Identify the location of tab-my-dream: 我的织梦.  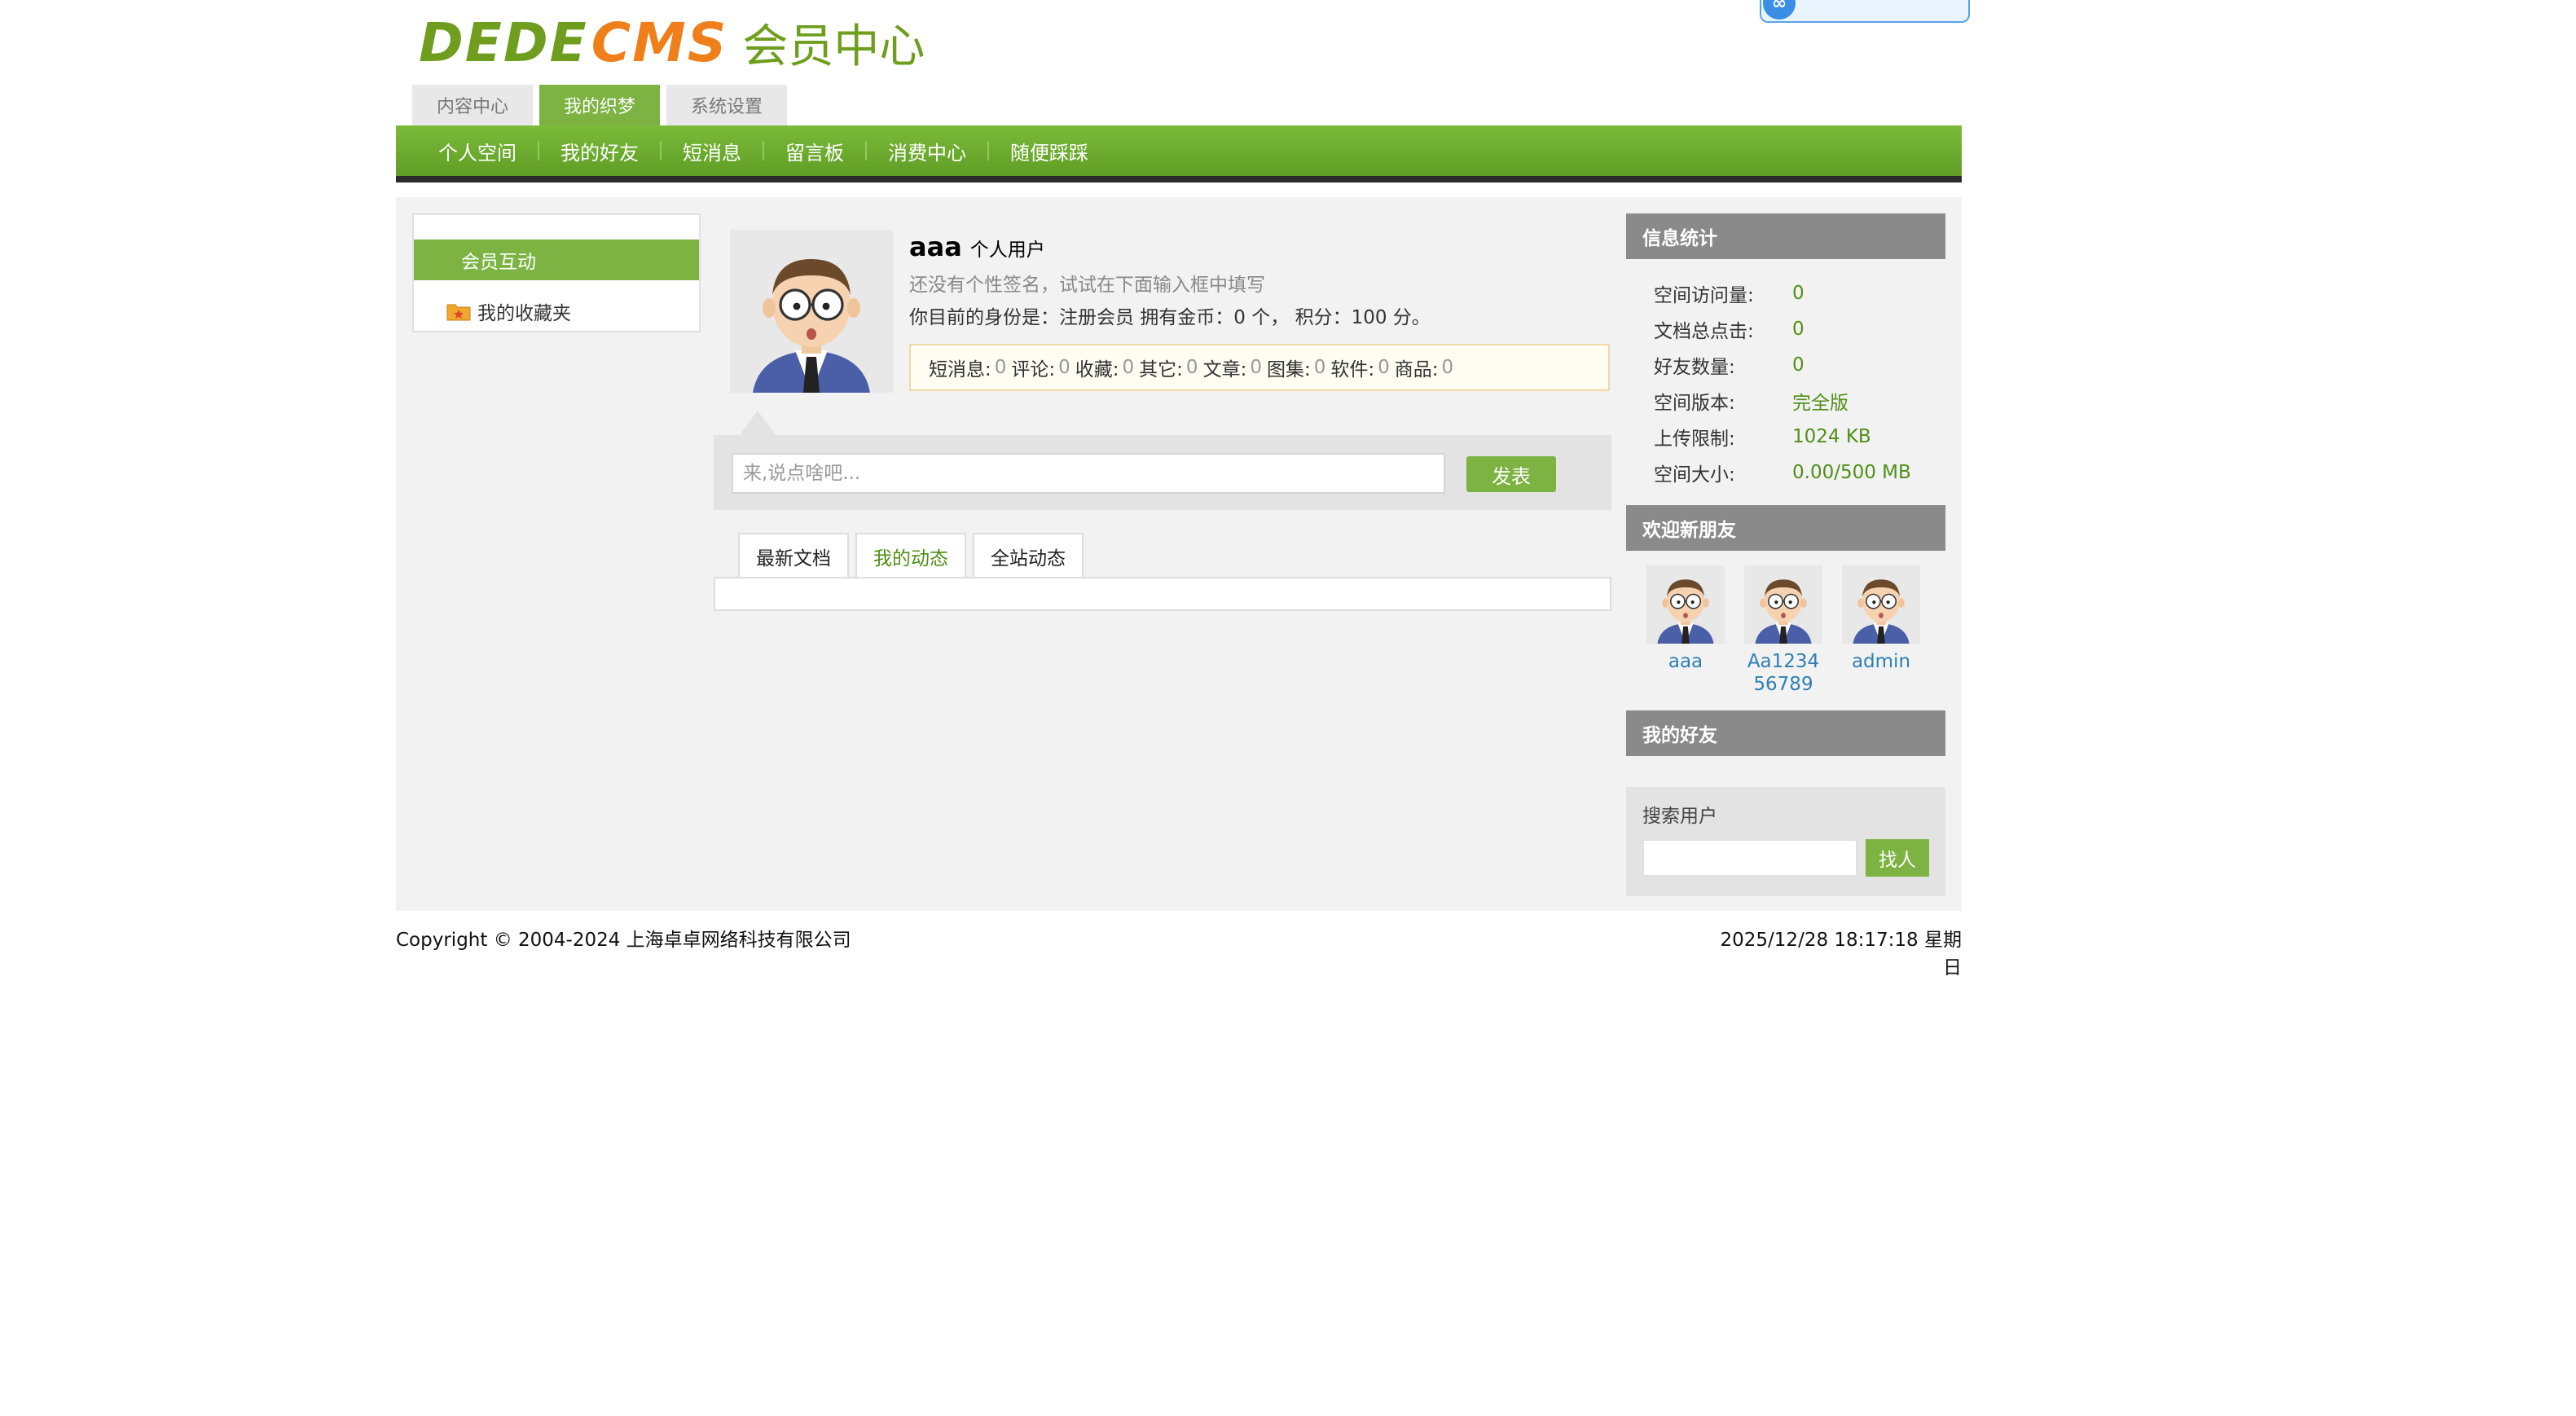
(600, 105).